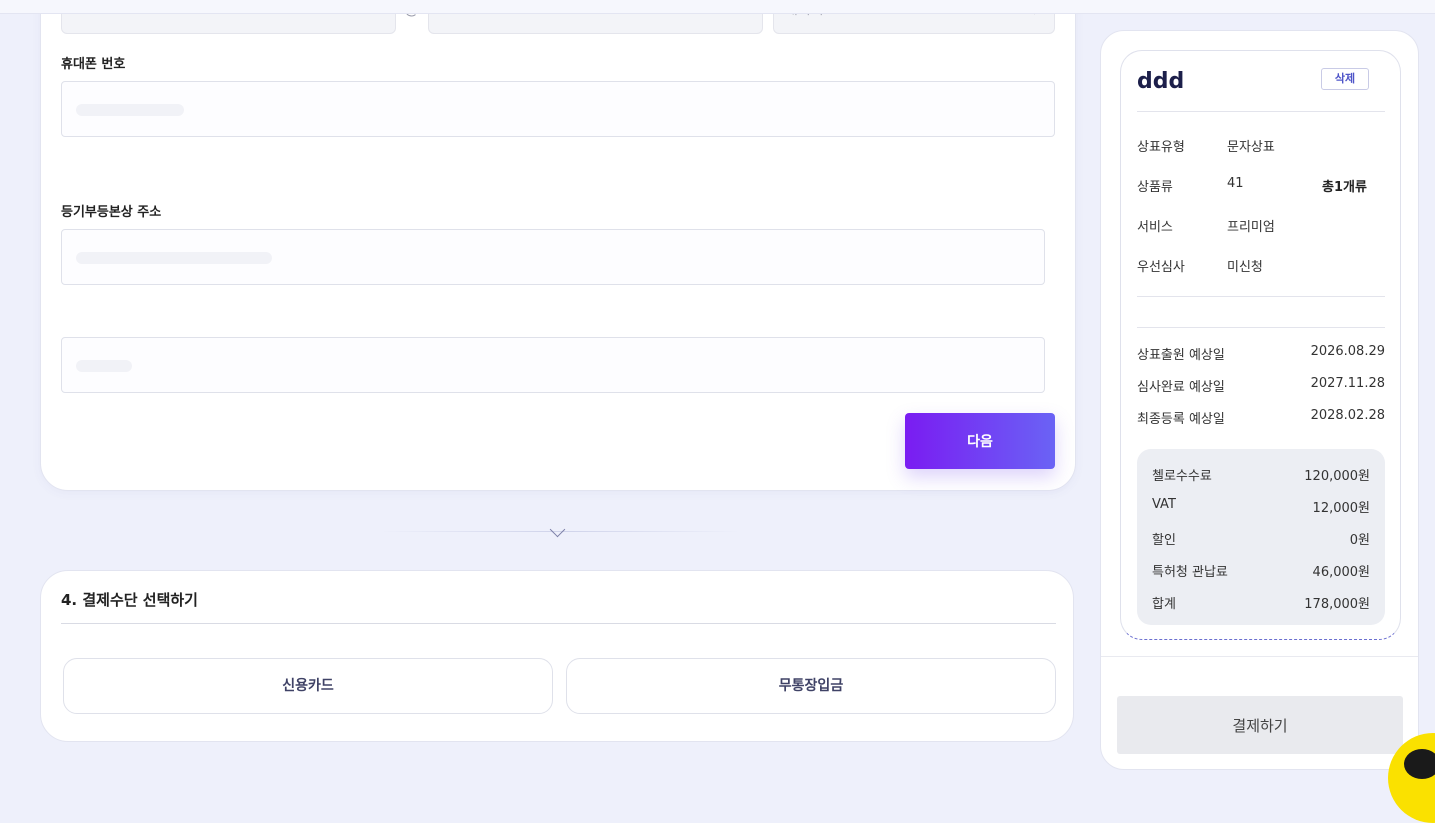 This screenshot has height=823, width=1435. I want to click on date-label: 상표출원 예상일, so click(1181, 355).